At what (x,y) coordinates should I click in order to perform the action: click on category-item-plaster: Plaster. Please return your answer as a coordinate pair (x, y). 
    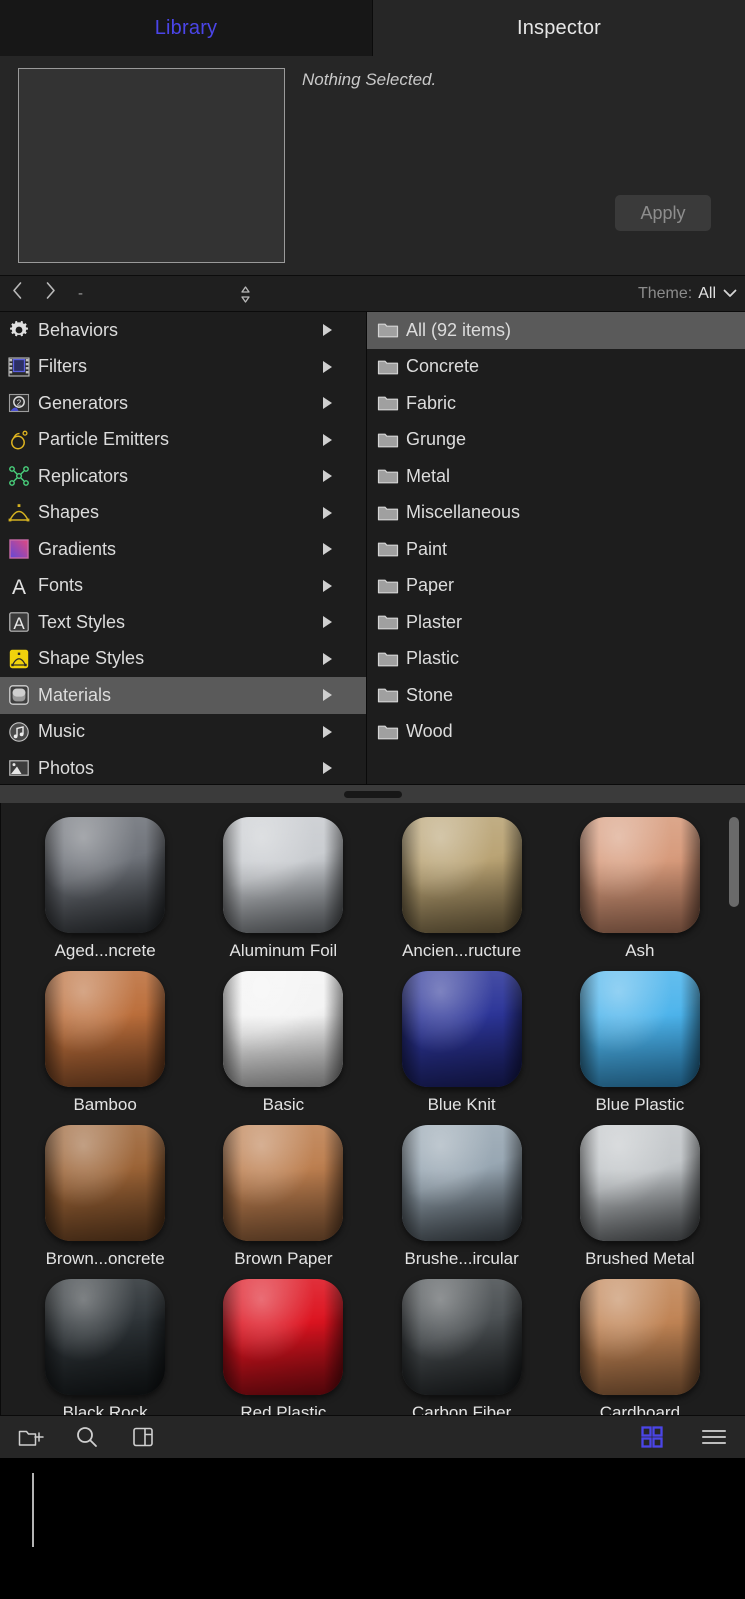
    Looking at the image, I should click on (556, 622).